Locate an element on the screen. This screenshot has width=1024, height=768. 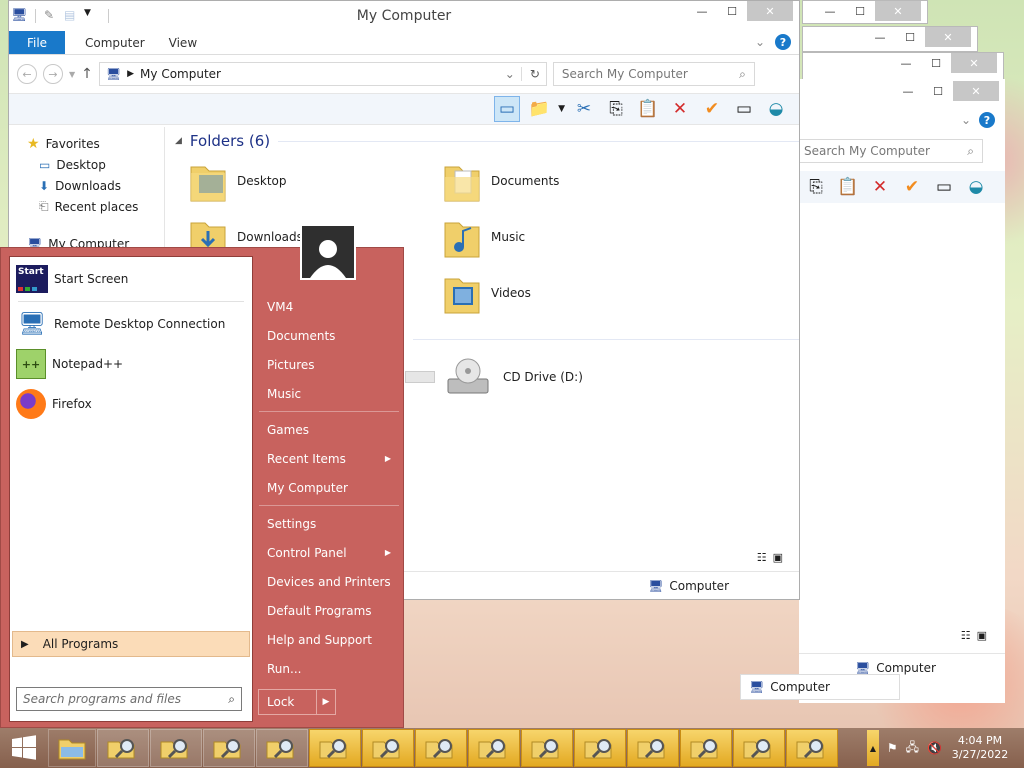
customize-qat-icon: ▼ is located at coordinates (92, 16).